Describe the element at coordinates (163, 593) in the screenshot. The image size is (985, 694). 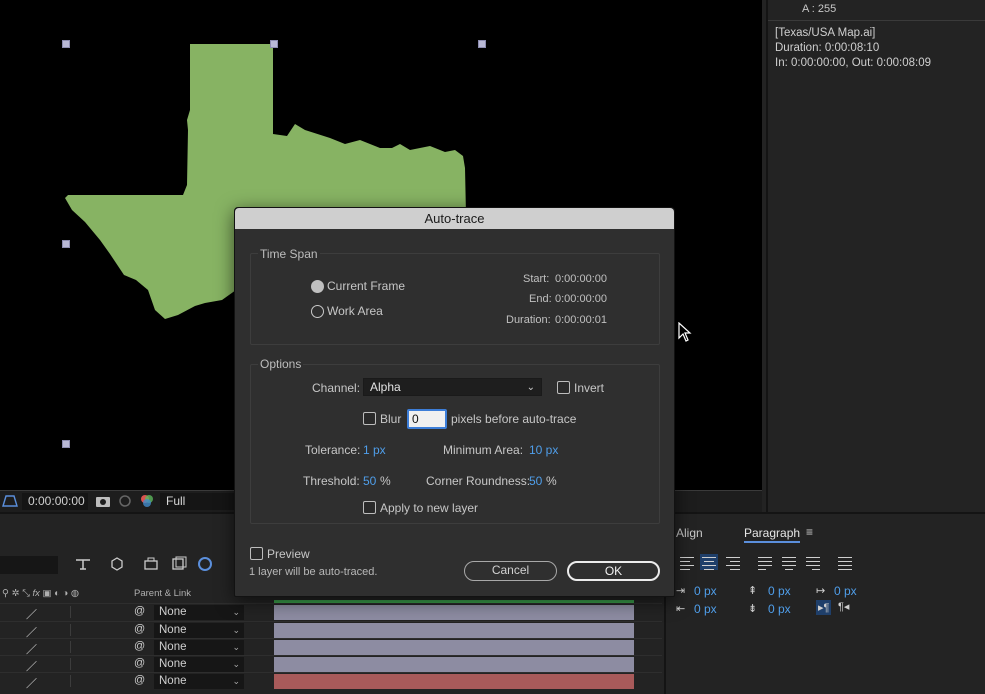
I see `parent-link-header: Parent & Link` at that location.